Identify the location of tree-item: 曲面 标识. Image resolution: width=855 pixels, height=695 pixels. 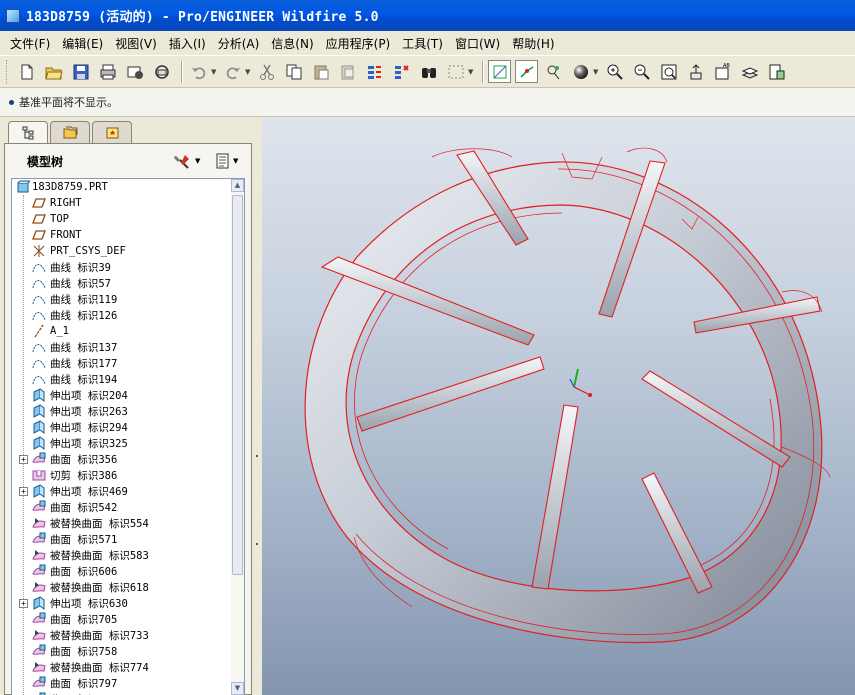
(122, 693).